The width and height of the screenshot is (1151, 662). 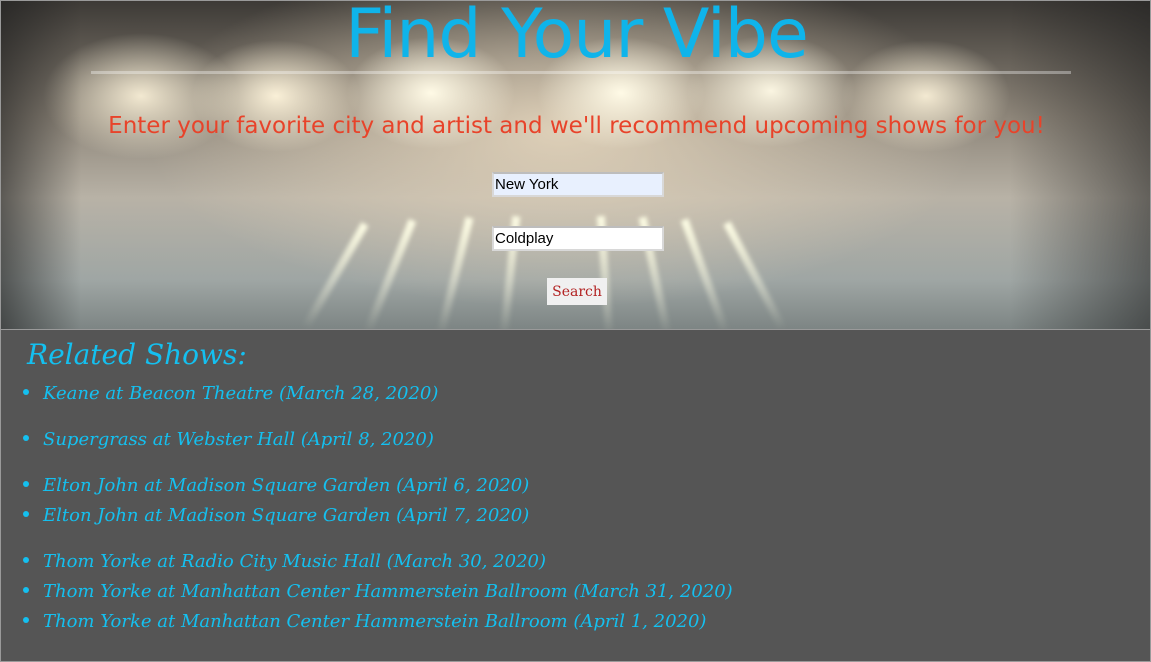 What do you see at coordinates (578, 184) in the screenshot?
I see `city-input` at bounding box center [578, 184].